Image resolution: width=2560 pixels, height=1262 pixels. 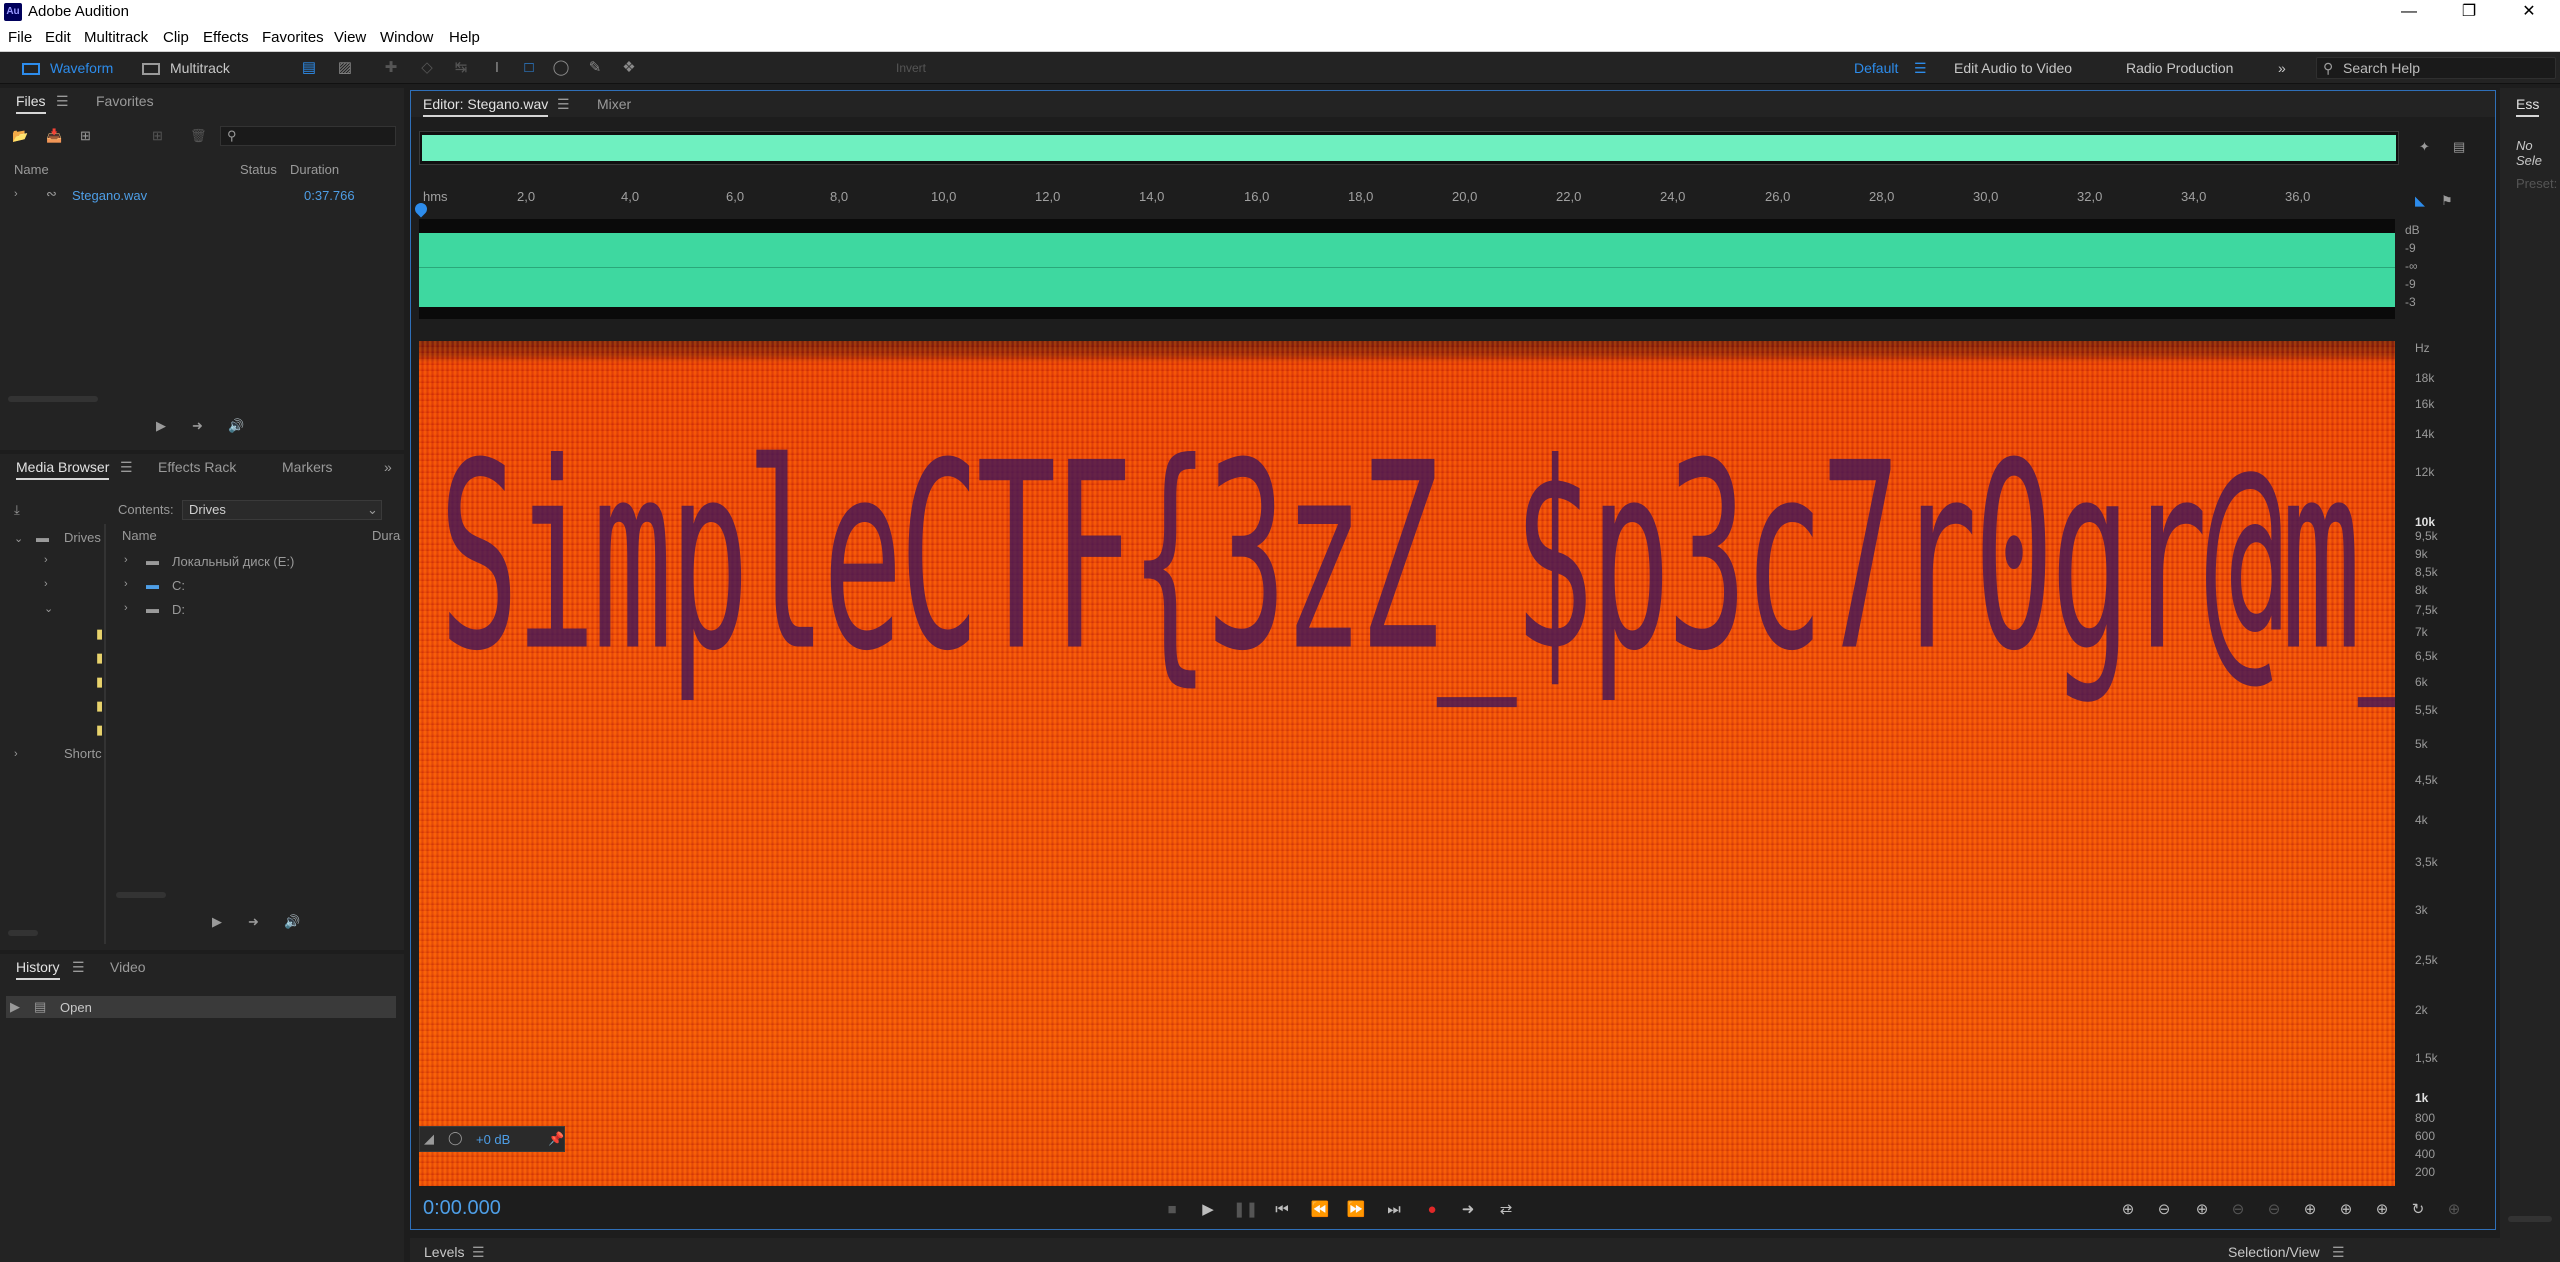 What do you see at coordinates (54, 136) in the screenshot?
I see `import-file-icon: 📥` at bounding box center [54, 136].